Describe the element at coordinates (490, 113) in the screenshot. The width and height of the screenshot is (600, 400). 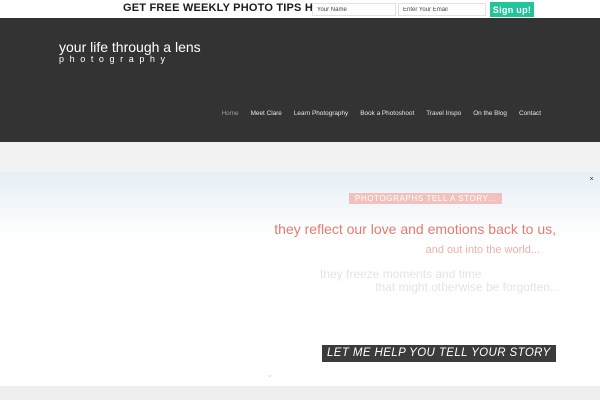
I see `nav-item-blog: On the Blog` at that location.